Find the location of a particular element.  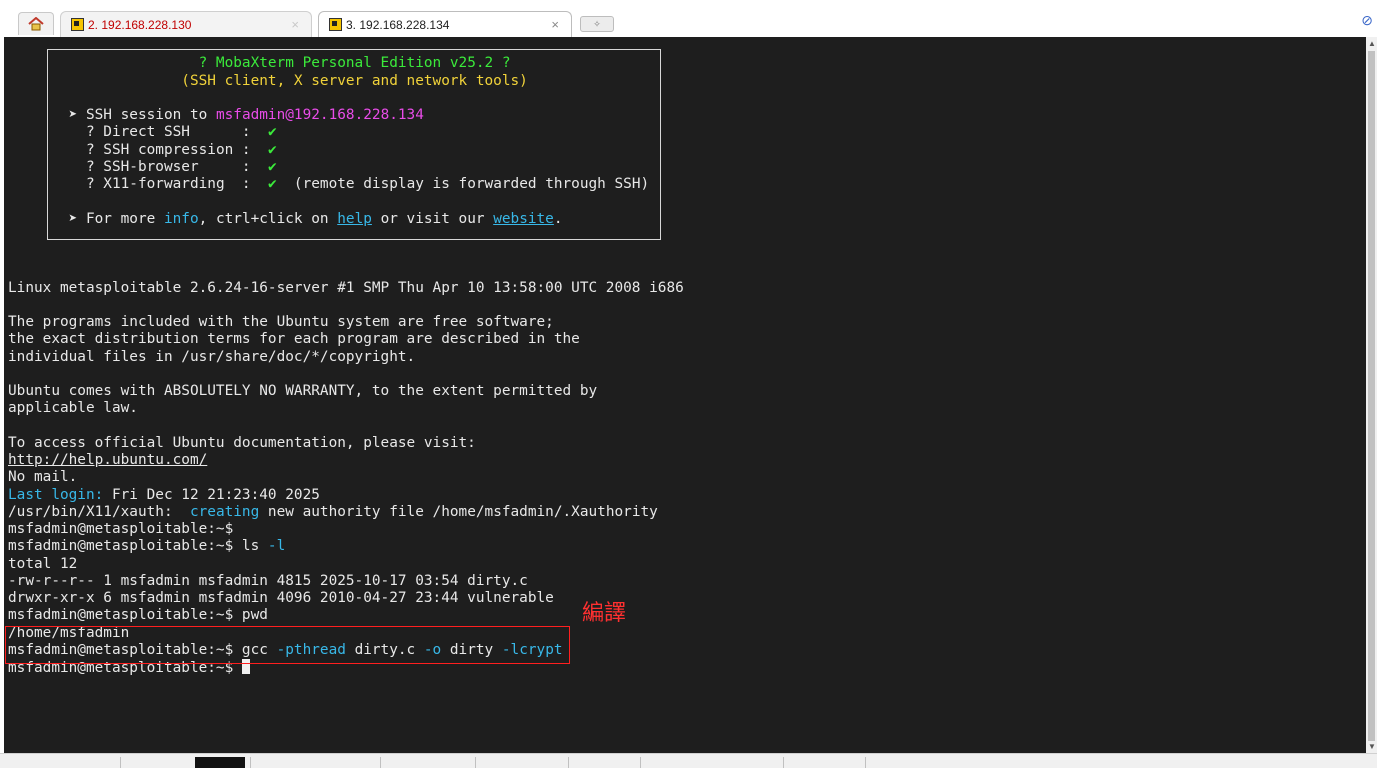

home-icon is located at coordinates (36, 24).